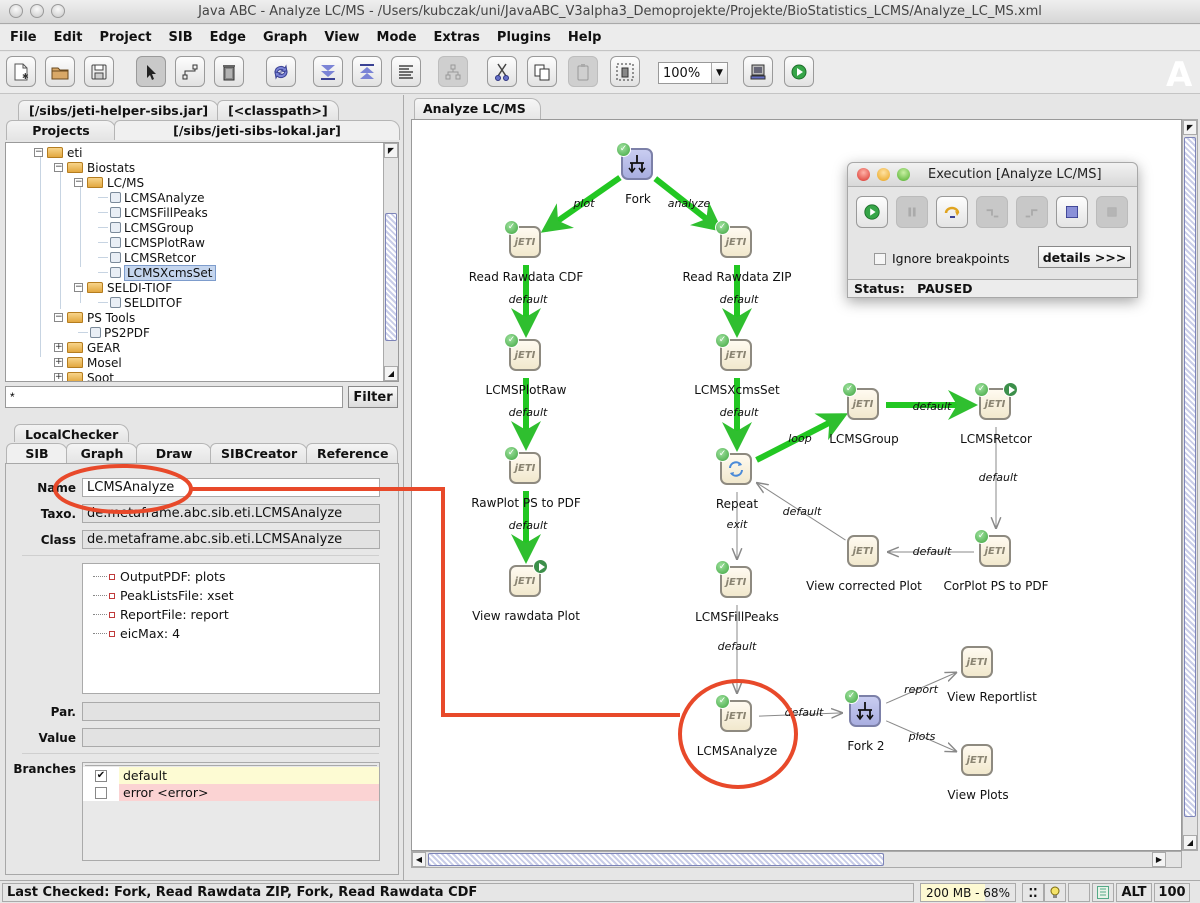 The width and height of the screenshot is (1200, 903). What do you see at coordinates (151, 197) in the screenshot?
I see `tree-item-lcmsanalyze: LCMSAnalyze` at bounding box center [151, 197].